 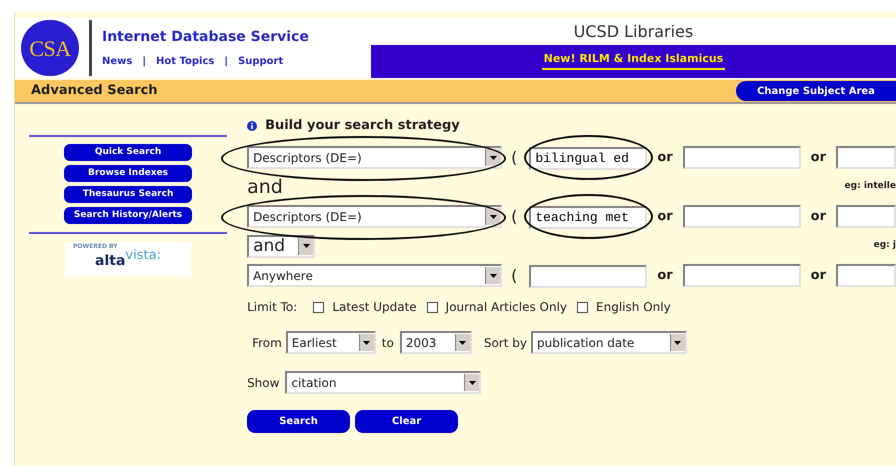 What do you see at coordinates (885, 245) in the screenshot?
I see `example-hint: eg: j` at bounding box center [885, 245].